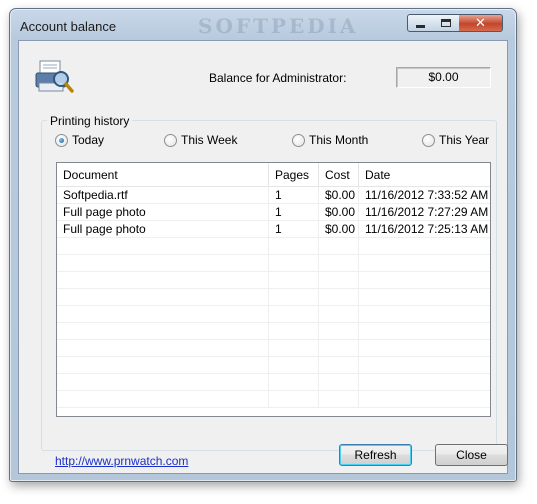 The height and width of the screenshot is (504, 537). Describe the element at coordinates (294, 174) in the screenshot. I see `column-header-pages: Pages` at that location.